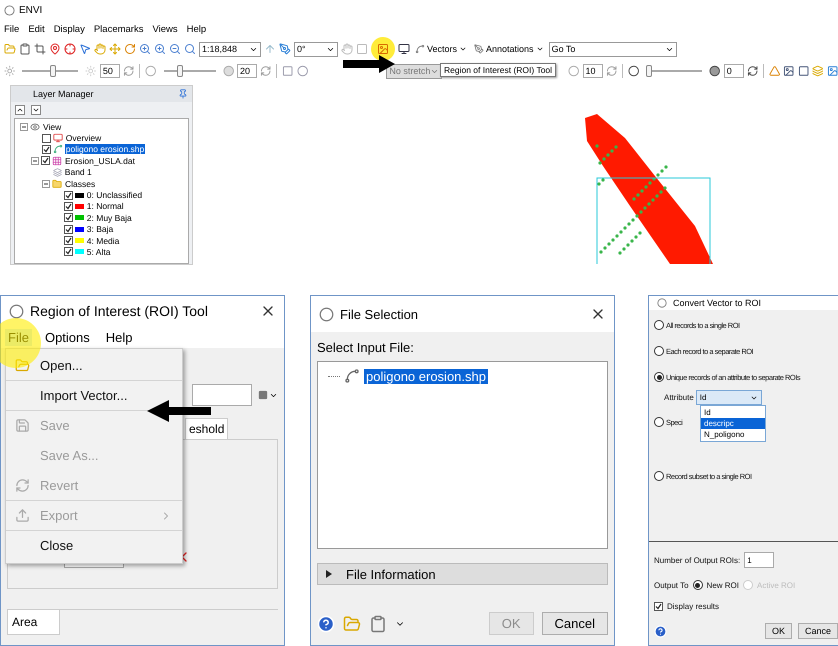 This screenshot has height=646, width=838. What do you see at coordinates (441, 49) in the screenshot?
I see `vectors-menu-button: Vectors` at bounding box center [441, 49].